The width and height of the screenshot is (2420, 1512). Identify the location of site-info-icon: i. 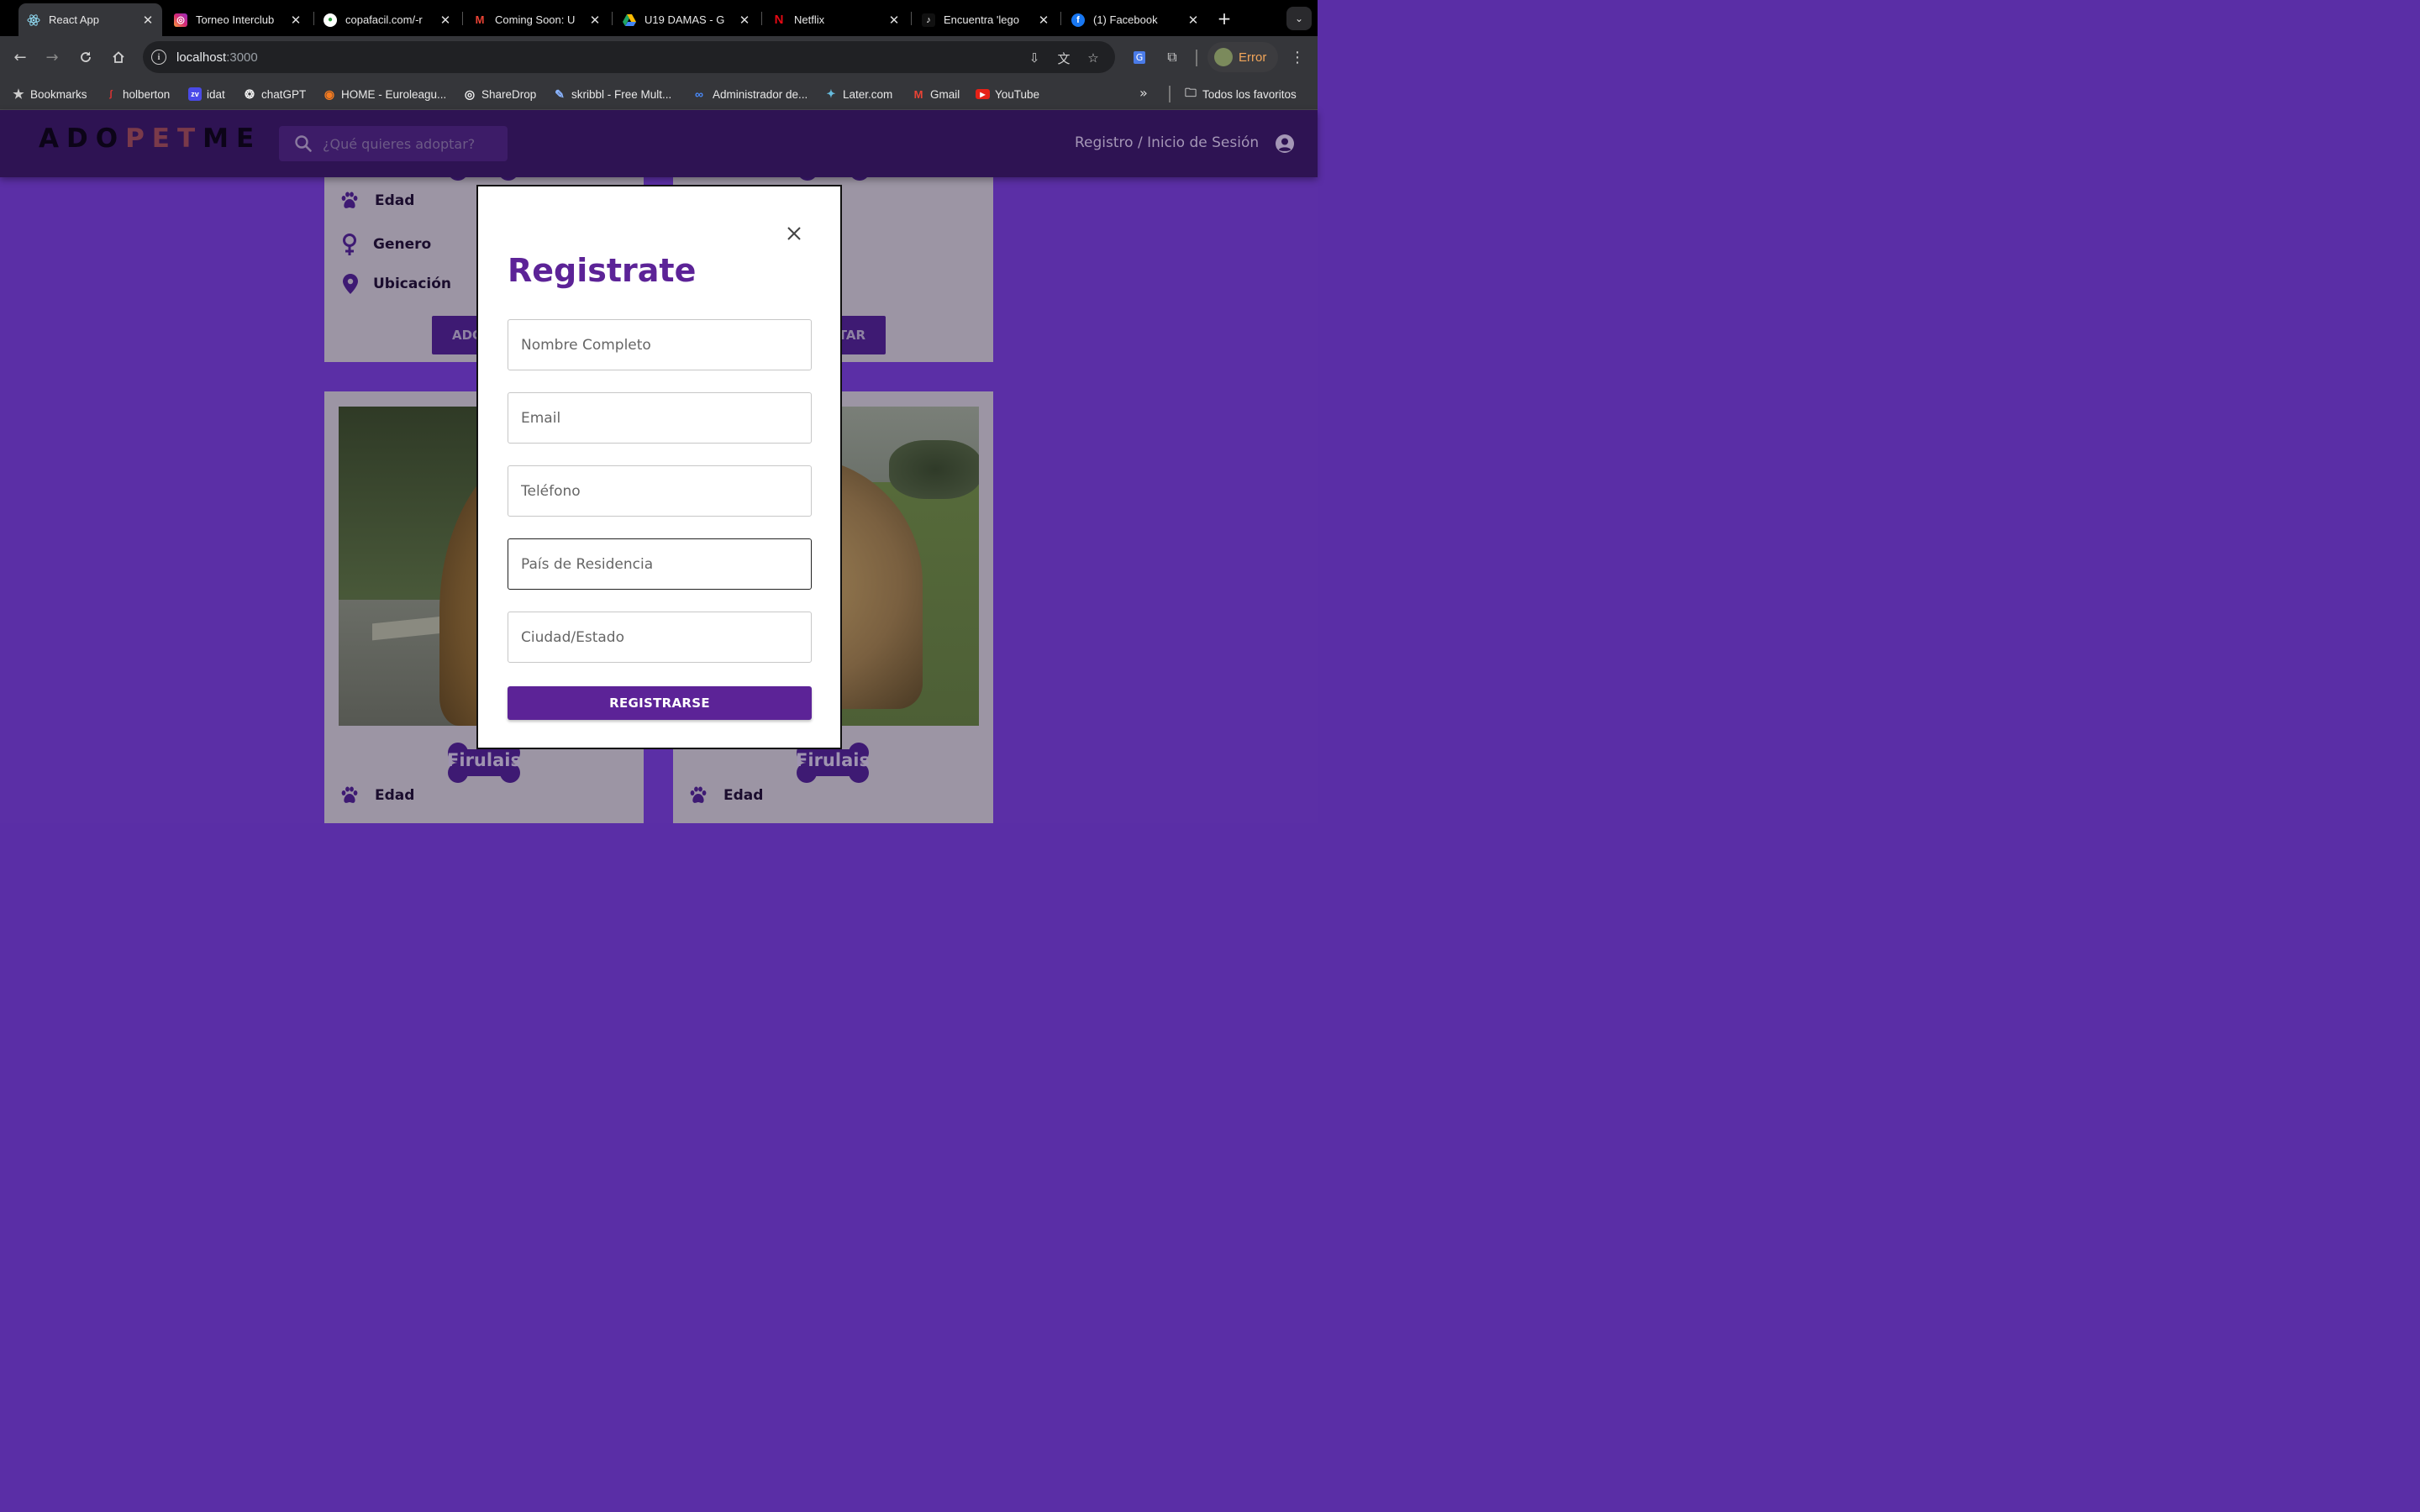
(158, 57).